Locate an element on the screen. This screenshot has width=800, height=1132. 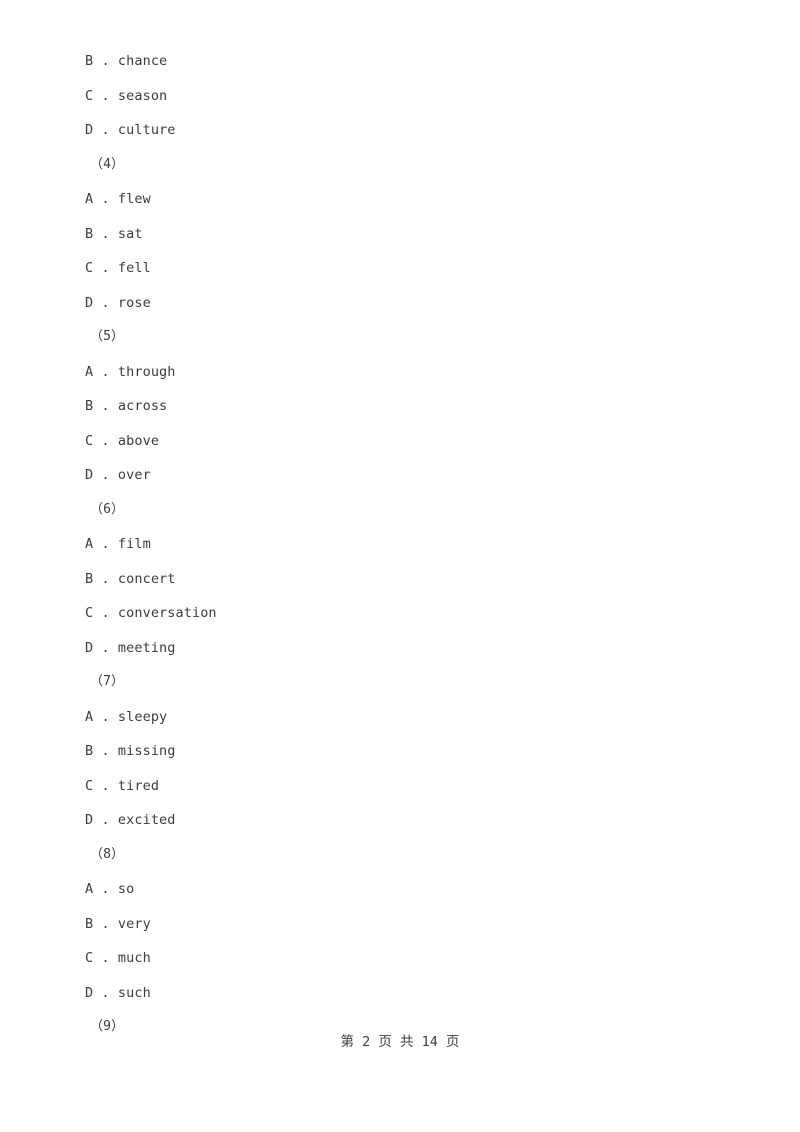
answer-option: B . missing is located at coordinates (400, 751).